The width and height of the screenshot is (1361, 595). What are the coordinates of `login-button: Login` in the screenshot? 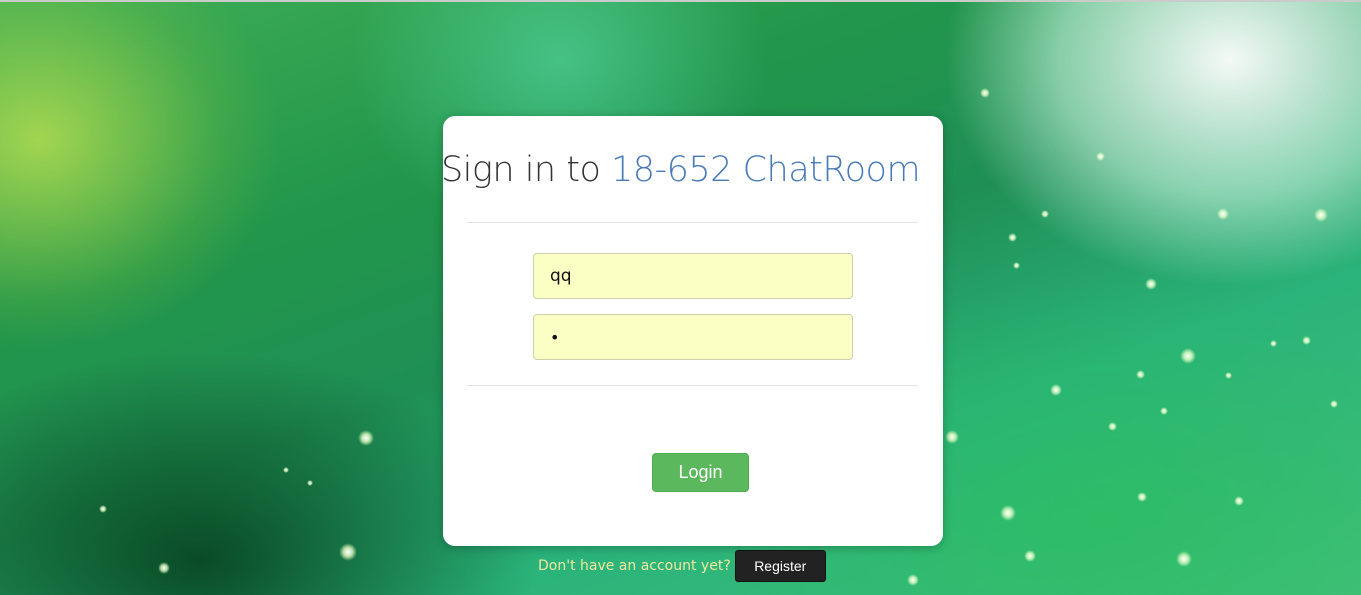 It's located at (700, 472).